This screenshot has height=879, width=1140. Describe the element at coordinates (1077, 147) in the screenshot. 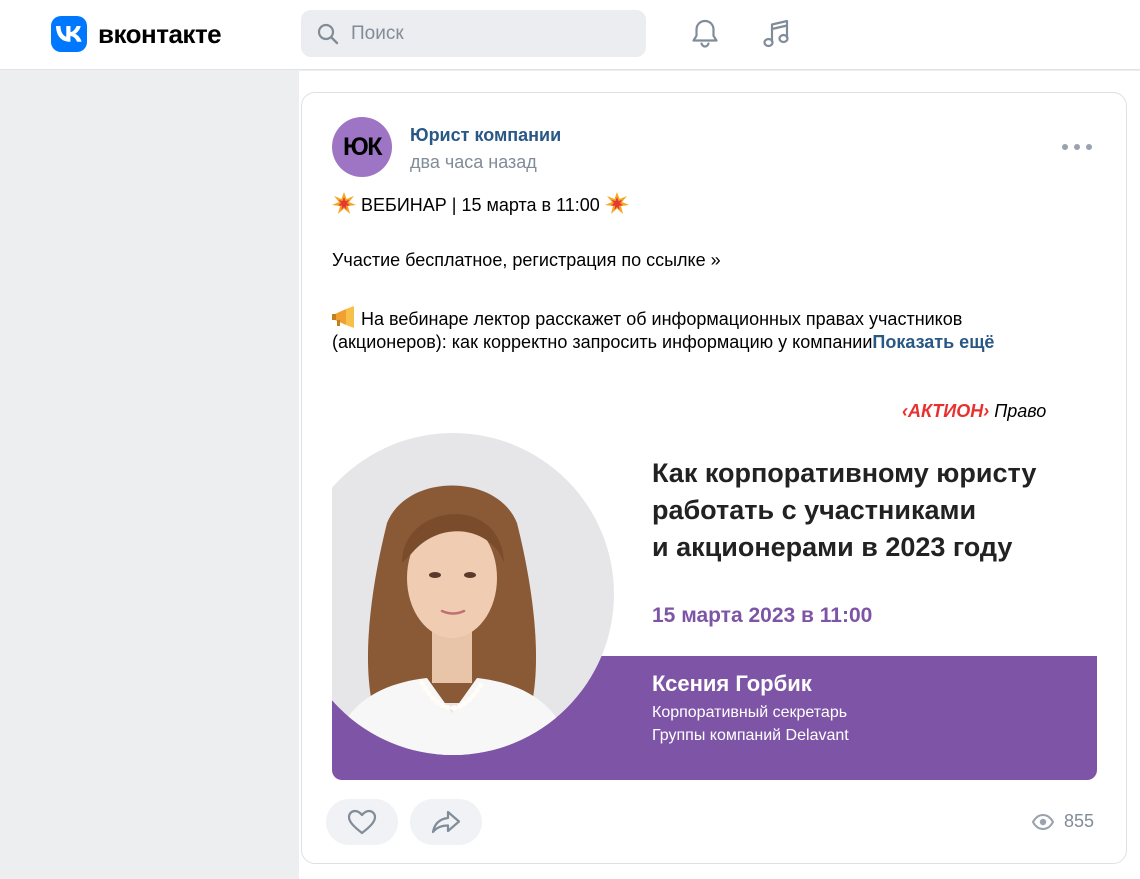

I see `more-button` at that location.